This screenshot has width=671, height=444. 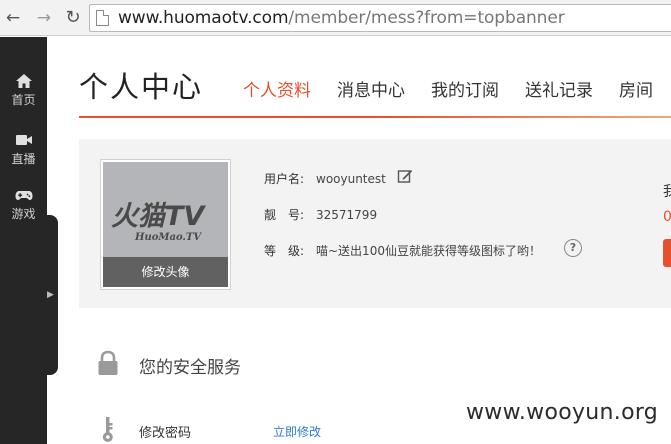 I want to click on back-arrow-icon: ←, so click(x=13, y=18).